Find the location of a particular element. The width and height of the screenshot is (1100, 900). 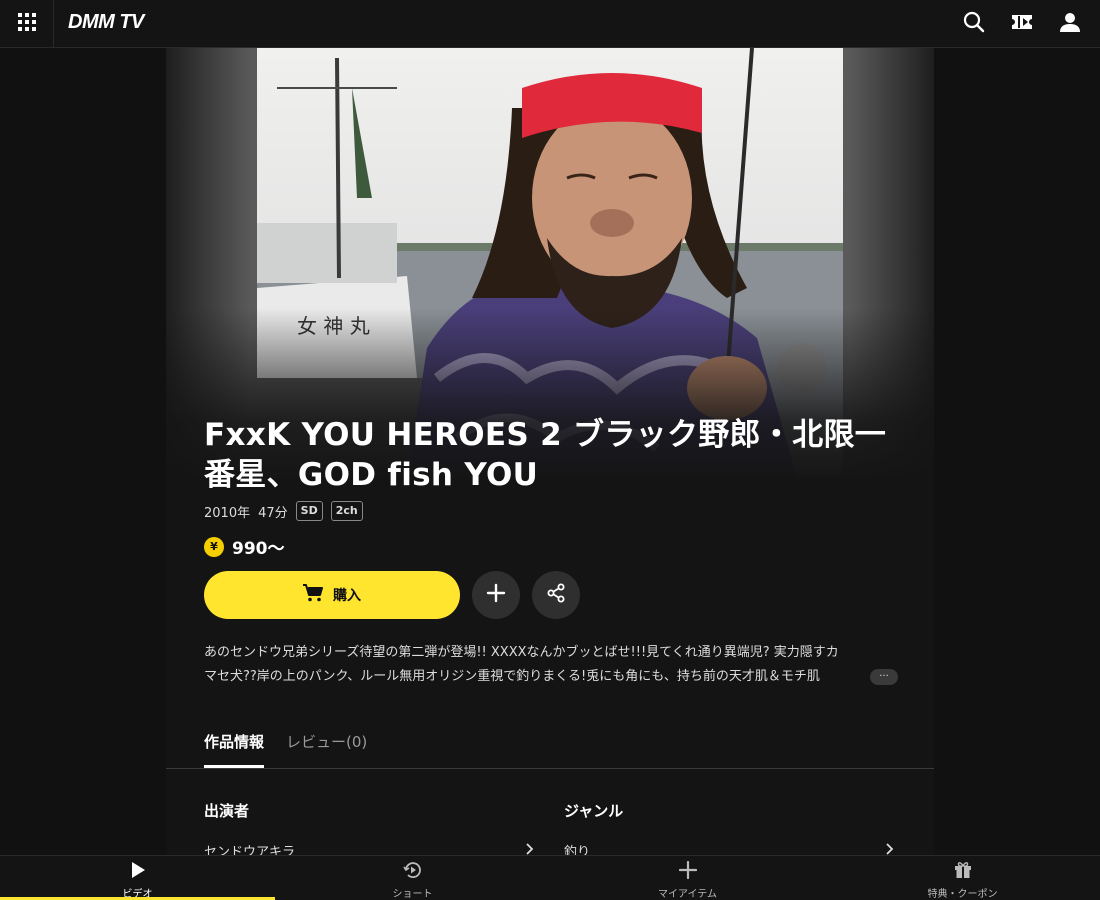

tab-reviews: レビュー(0) is located at coordinates (326, 746).